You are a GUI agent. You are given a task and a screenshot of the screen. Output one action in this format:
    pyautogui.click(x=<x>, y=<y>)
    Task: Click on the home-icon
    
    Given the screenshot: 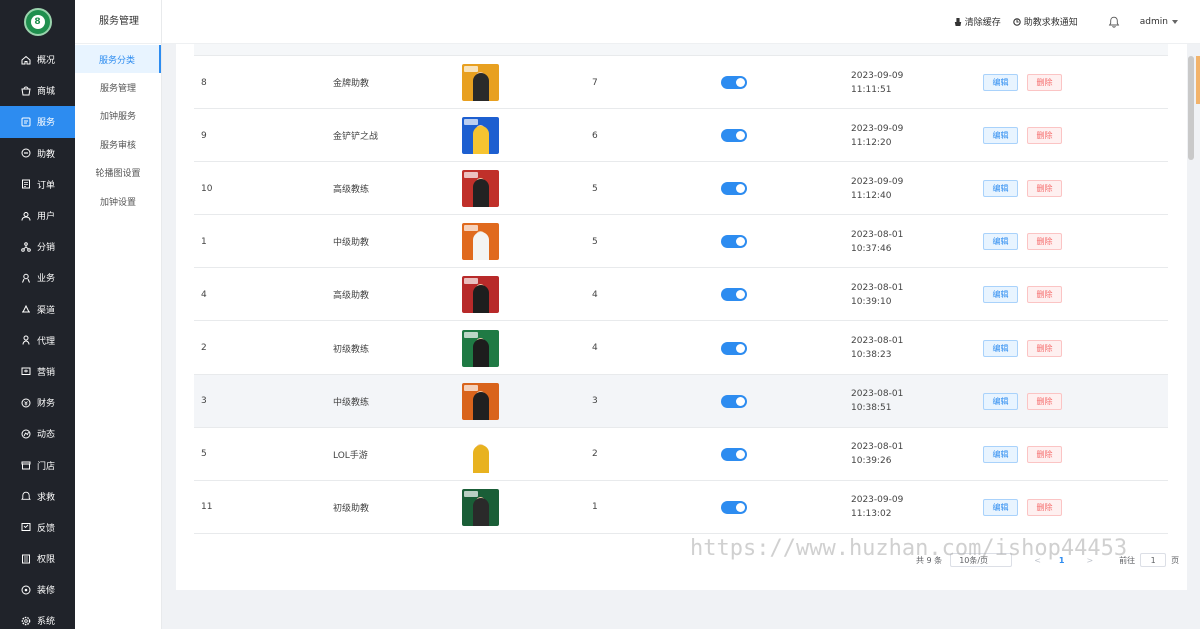 What is the action you would take?
    pyautogui.click(x=26, y=60)
    